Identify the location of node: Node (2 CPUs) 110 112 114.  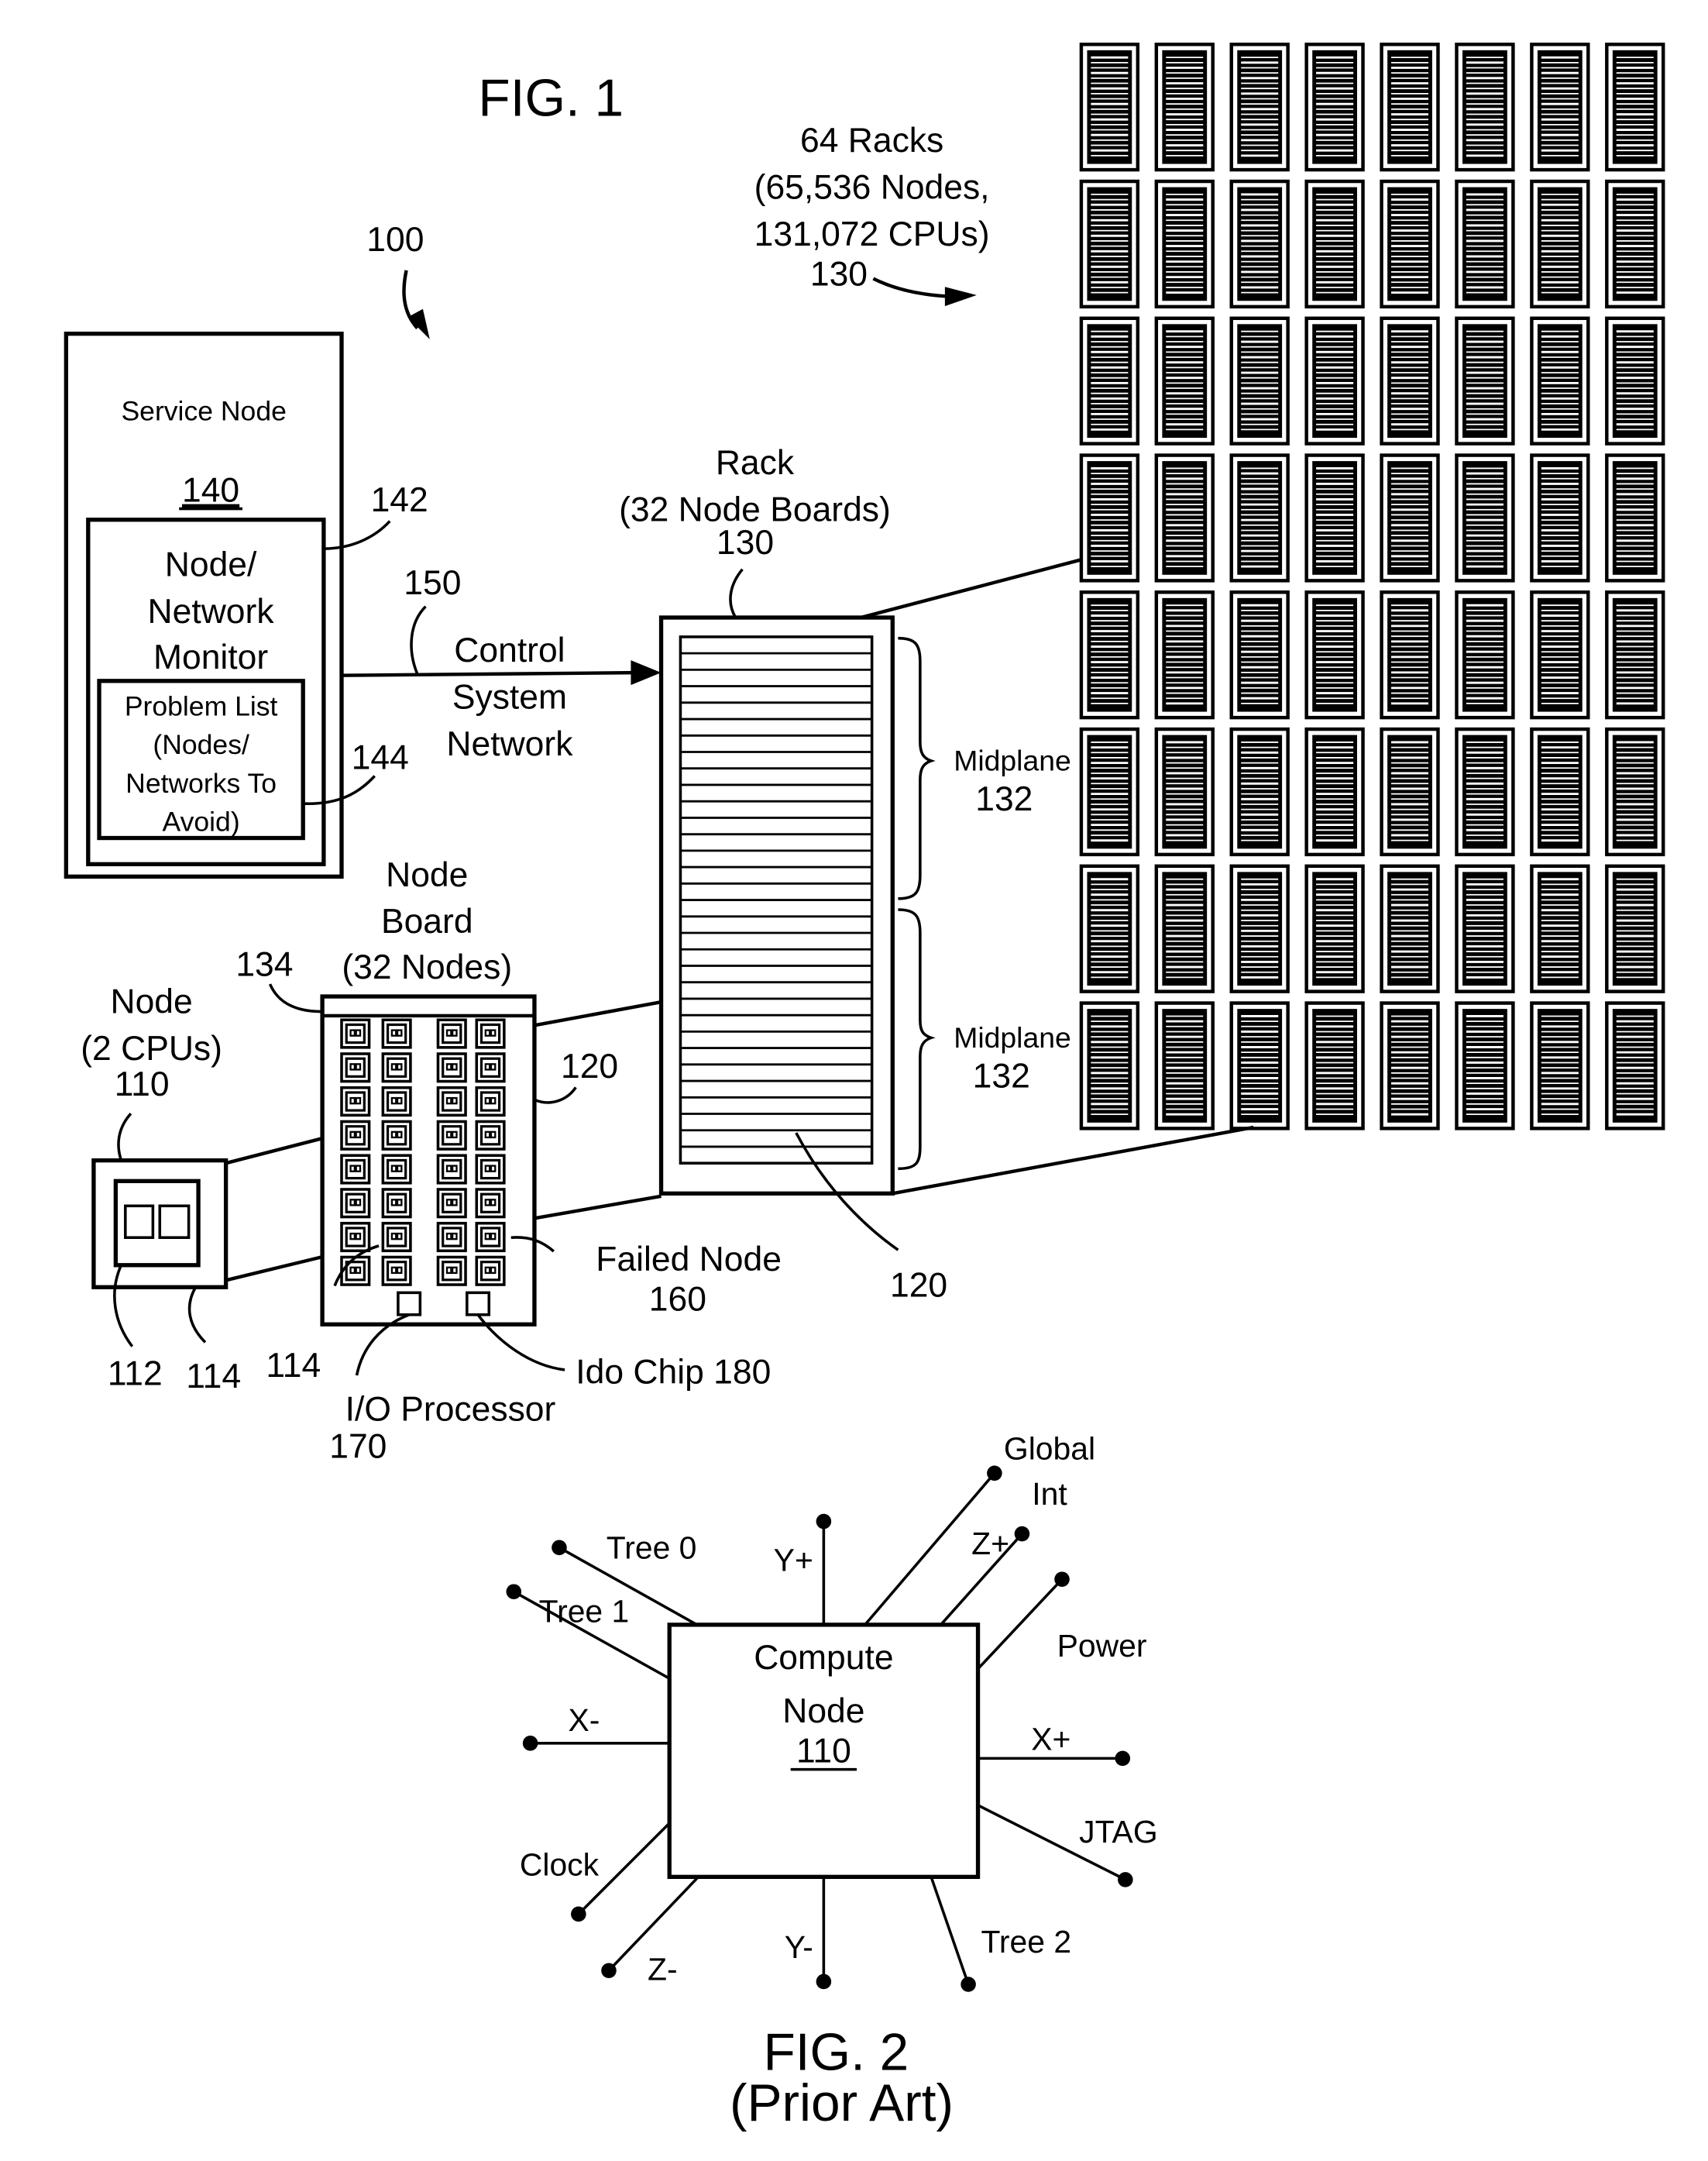
(202, 1188).